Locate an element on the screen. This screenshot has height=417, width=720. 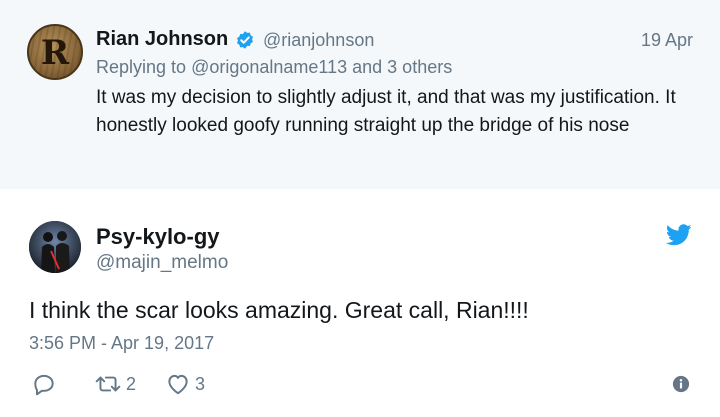
avatar: R is located at coordinates (55, 52).